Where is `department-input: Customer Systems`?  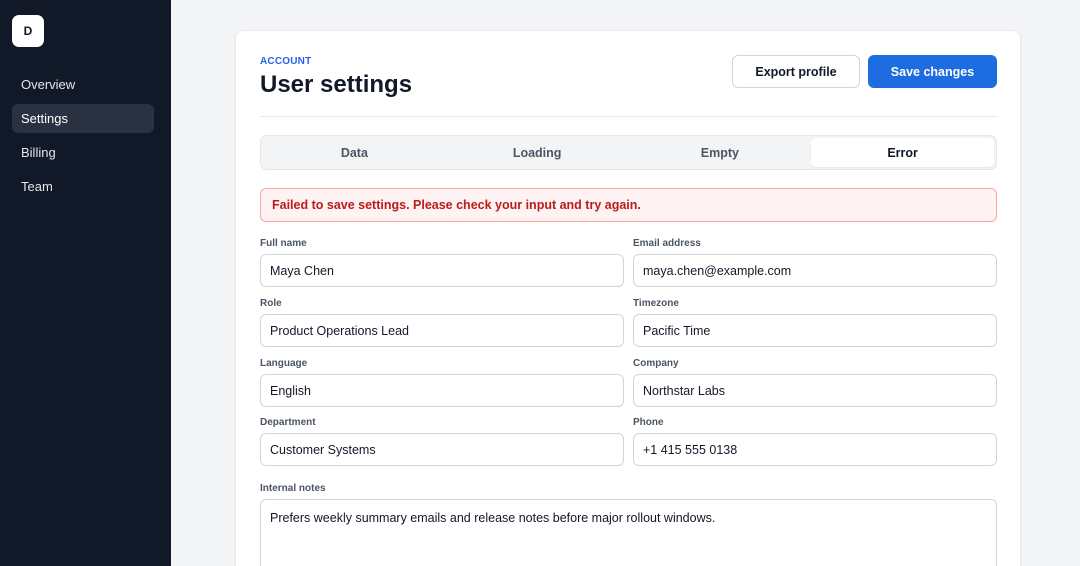 department-input: Customer Systems is located at coordinates (442, 449).